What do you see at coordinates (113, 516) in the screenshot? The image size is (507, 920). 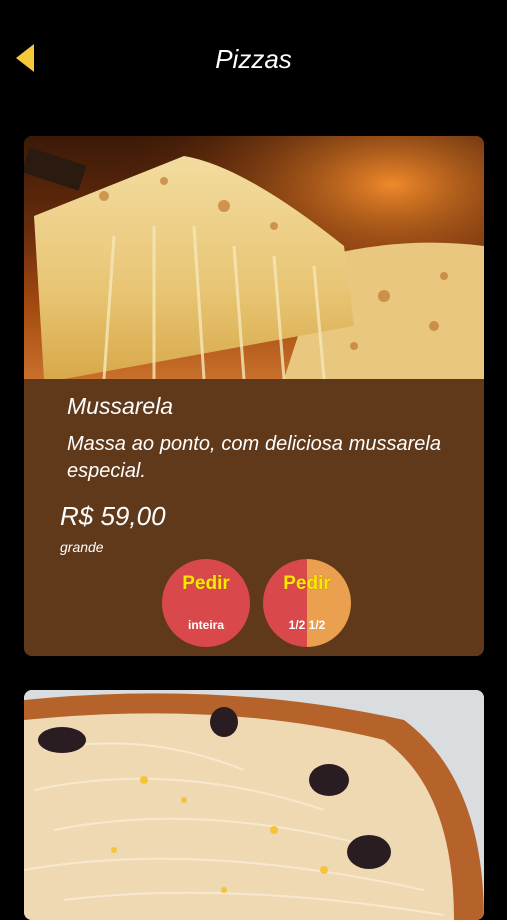 I see `pizza-price: R$ 59,00` at bounding box center [113, 516].